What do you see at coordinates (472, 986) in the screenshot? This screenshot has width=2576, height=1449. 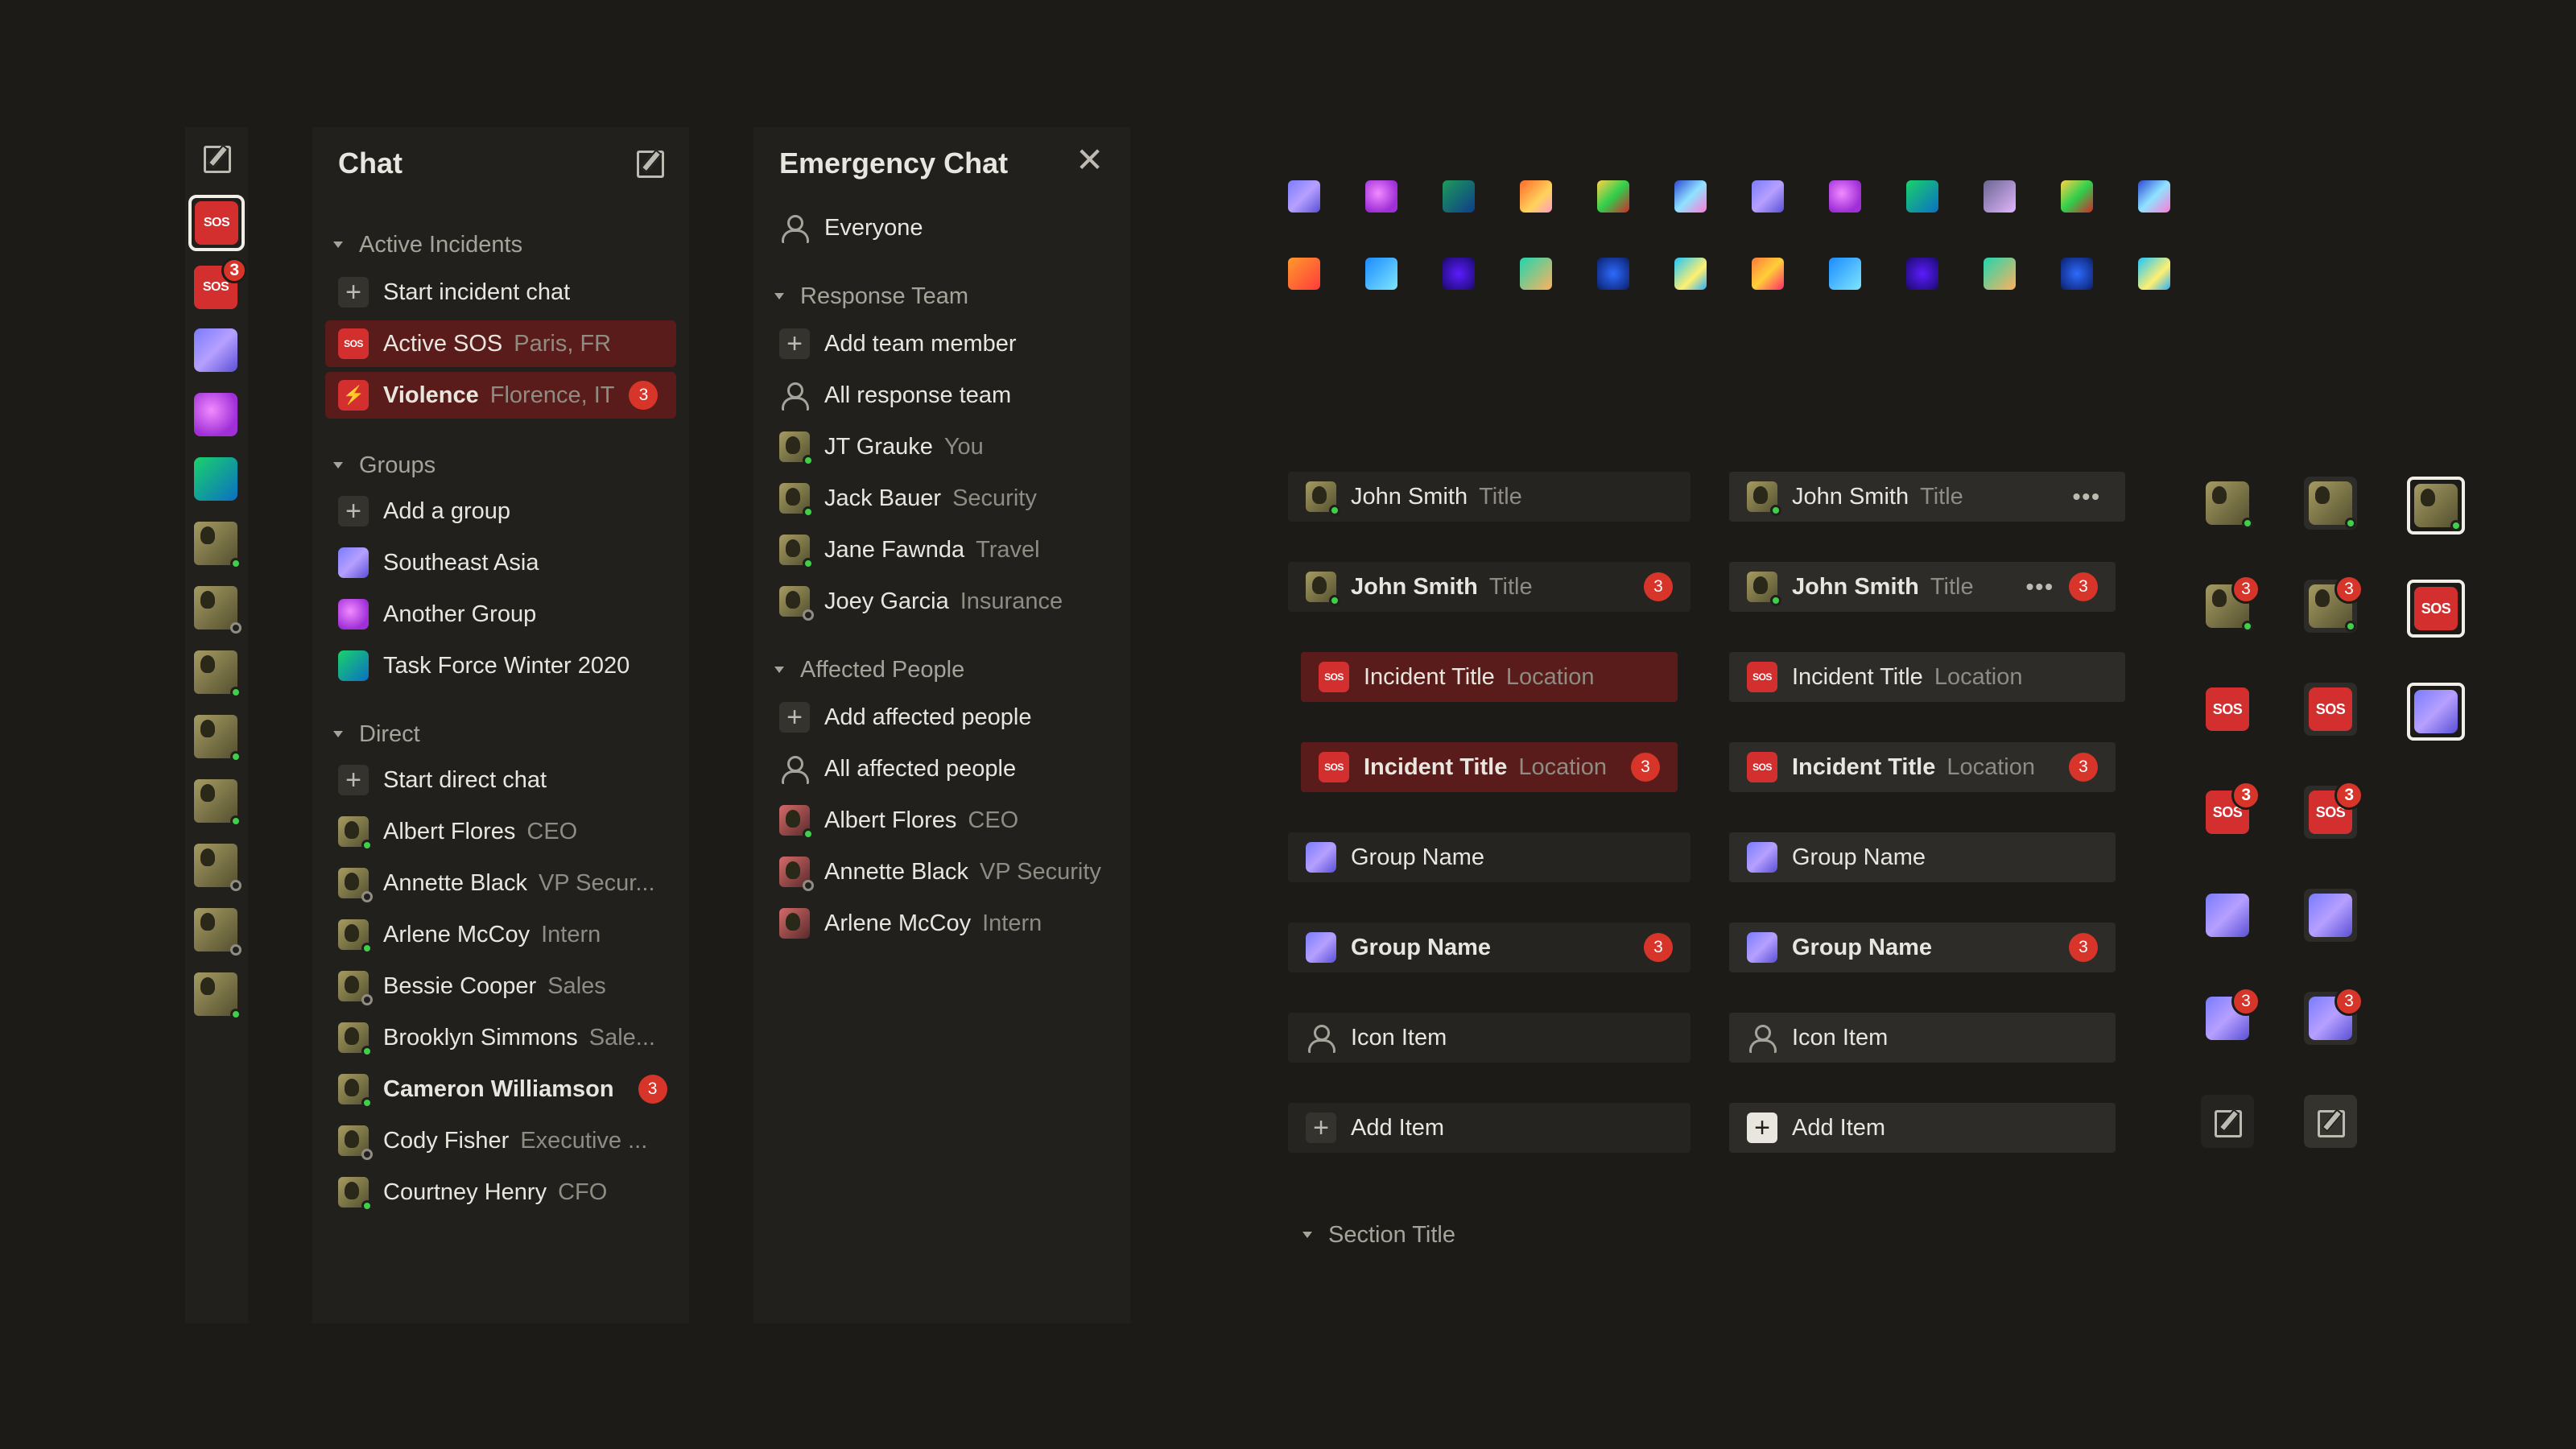 I see `contact-item: Bessie Cooper Sales` at bounding box center [472, 986].